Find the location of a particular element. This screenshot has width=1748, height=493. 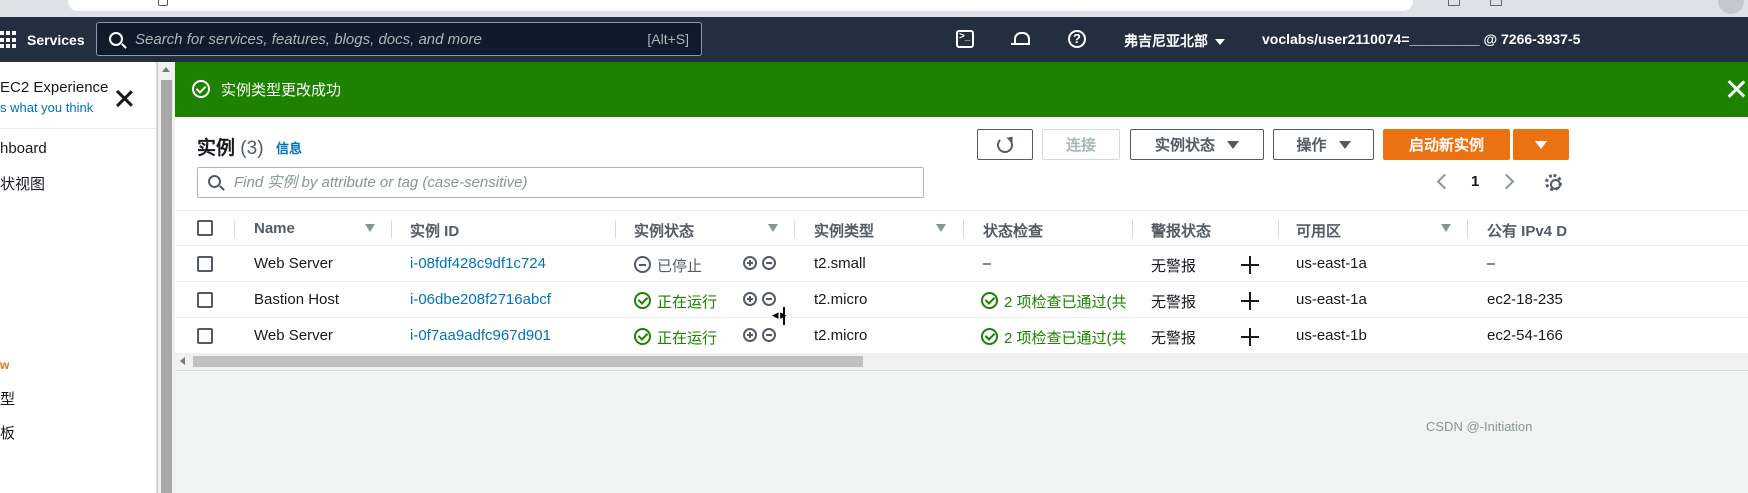

global-search: [Alt+S] is located at coordinates (399, 39).